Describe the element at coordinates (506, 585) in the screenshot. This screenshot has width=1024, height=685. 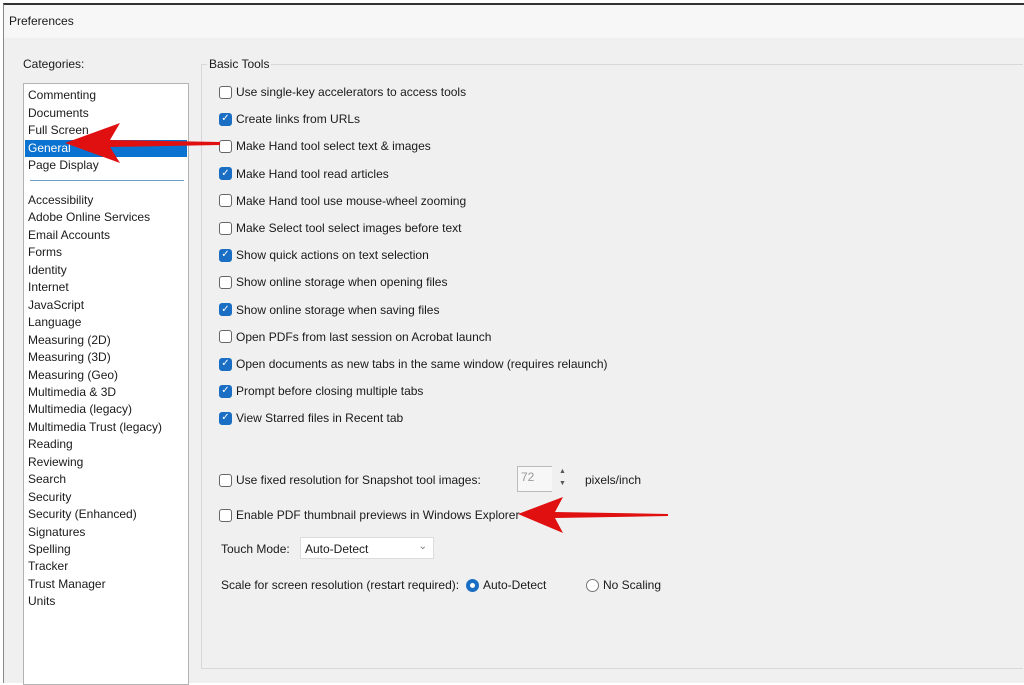
I see `radio-auto-detect: Auto-Detect` at that location.